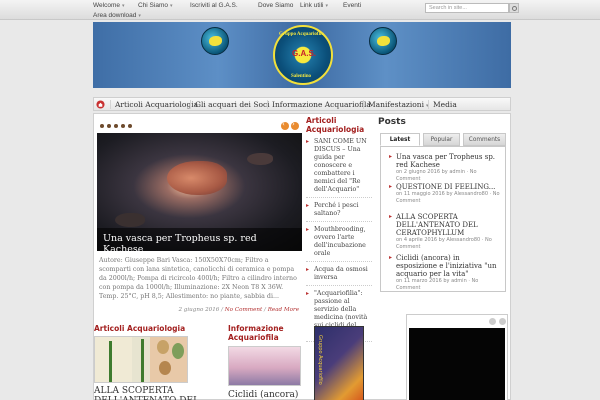 This screenshot has height=400, width=600. I want to click on list-item: Acqua da osmosi inversa, so click(339, 276).